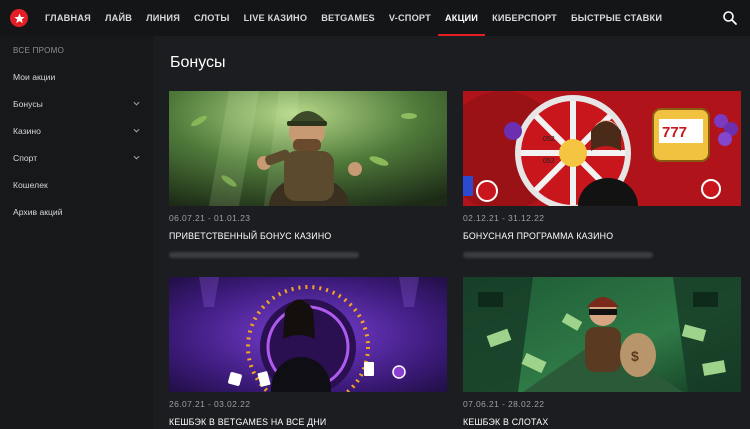 Image resolution: width=750 pixels, height=429 pixels. What do you see at coordinates (308, 236) in the screenshot?
I see `promo-title: ПРИВЕТСТВЕННЫЙ БОНУС КАЗИНО` at bounding box center [308, 236].